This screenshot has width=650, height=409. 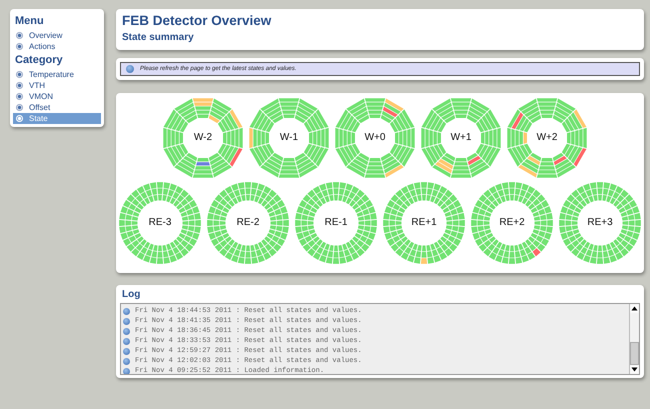 I want to click on wheel-label: RE+2, so click(x=512, y=222).